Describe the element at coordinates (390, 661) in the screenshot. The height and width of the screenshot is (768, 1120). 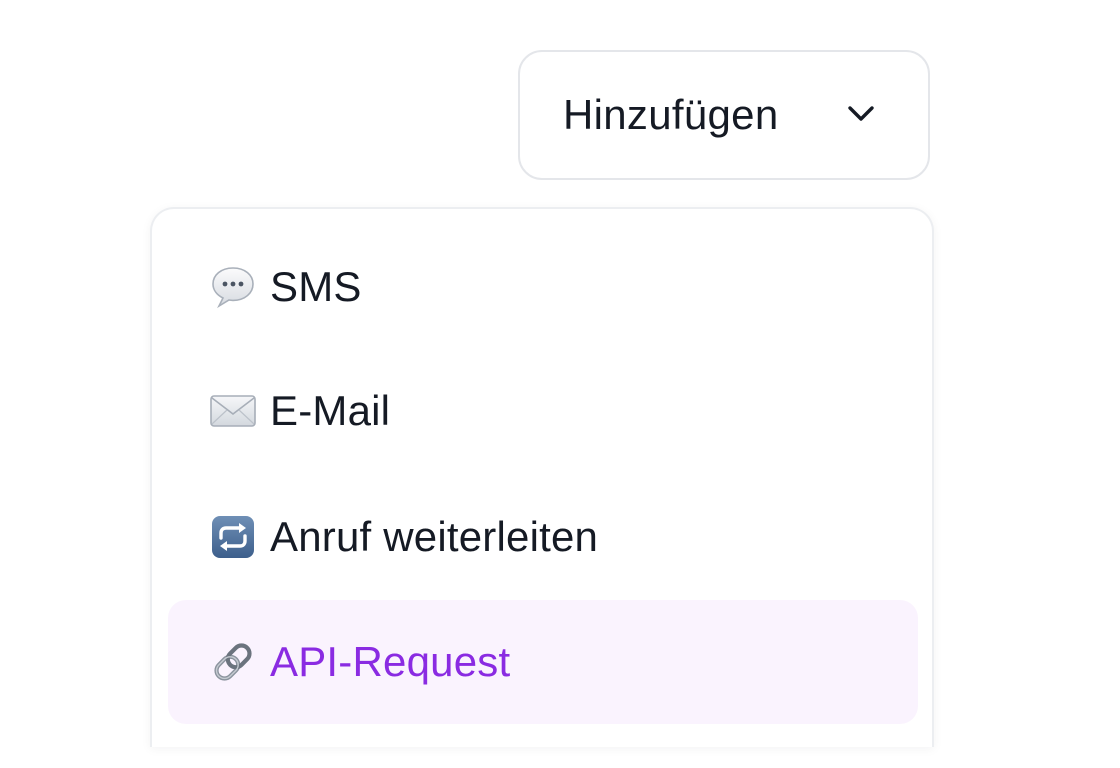
I see `menu-item-label: API-Request` at that location.